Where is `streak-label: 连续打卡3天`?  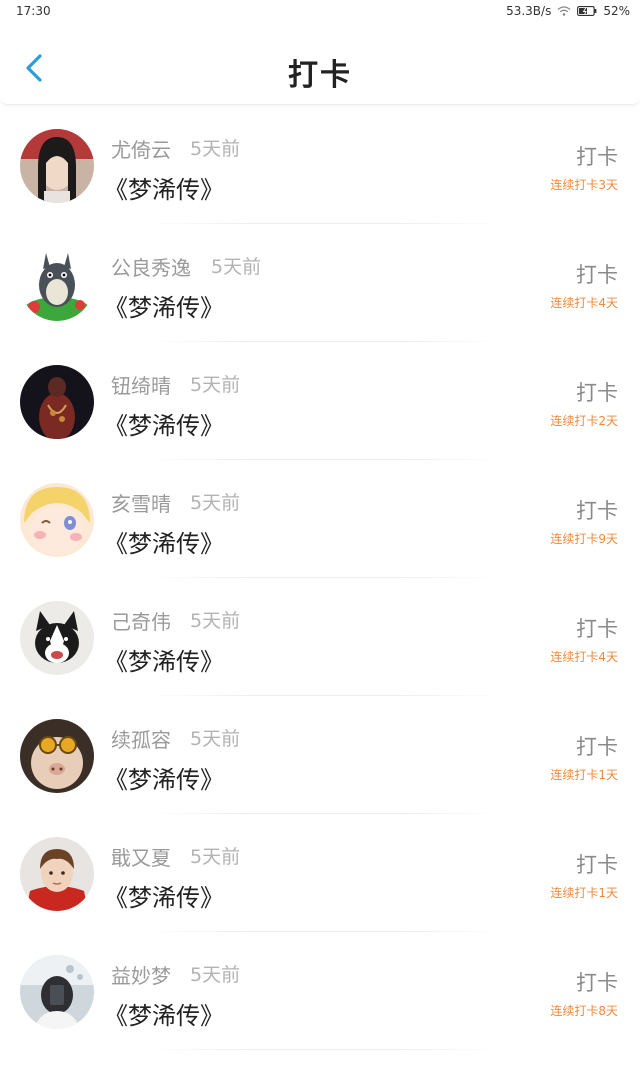
streak-label: 连续打卡3天 is located at coordinates (584, 185).